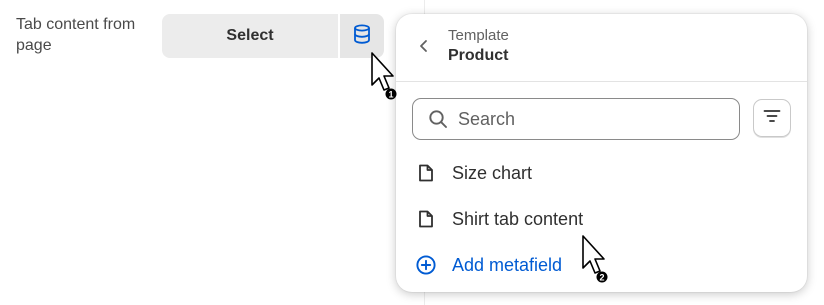 The image size is (824, 305). Describe the element at coordinates (597, 259) in the screenshot. I see `mouse-cursor-2: 2` at that location.